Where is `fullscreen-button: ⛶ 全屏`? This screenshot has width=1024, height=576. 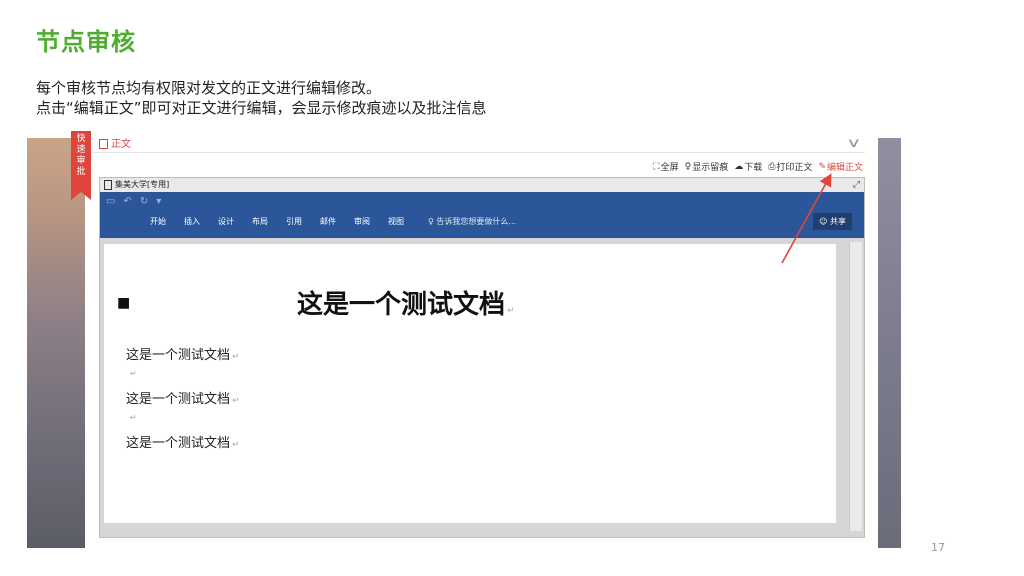 fullscreen-button: ⛶ 全屏 is located at coordinates (666, 167).